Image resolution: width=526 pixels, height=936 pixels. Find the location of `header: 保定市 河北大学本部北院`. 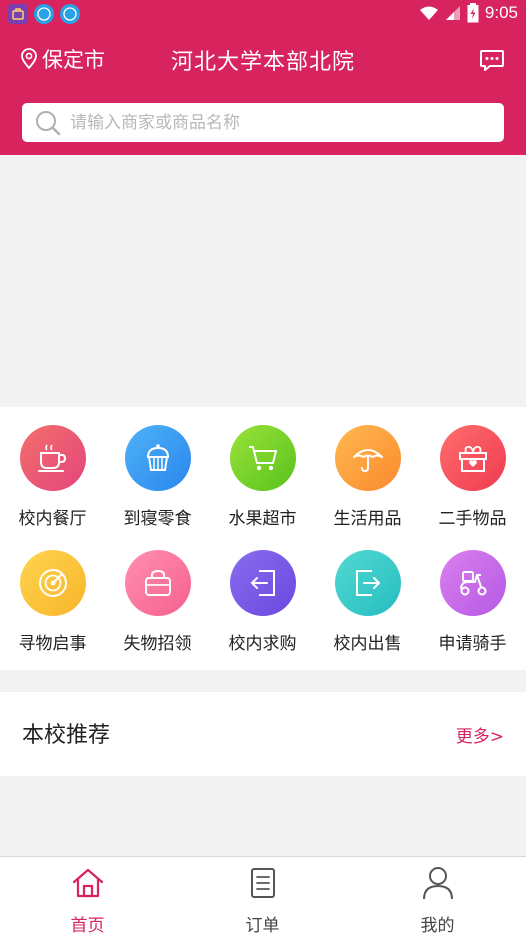

header: 保定市 河北大学本部北院 is located at coordinates (263, 92).